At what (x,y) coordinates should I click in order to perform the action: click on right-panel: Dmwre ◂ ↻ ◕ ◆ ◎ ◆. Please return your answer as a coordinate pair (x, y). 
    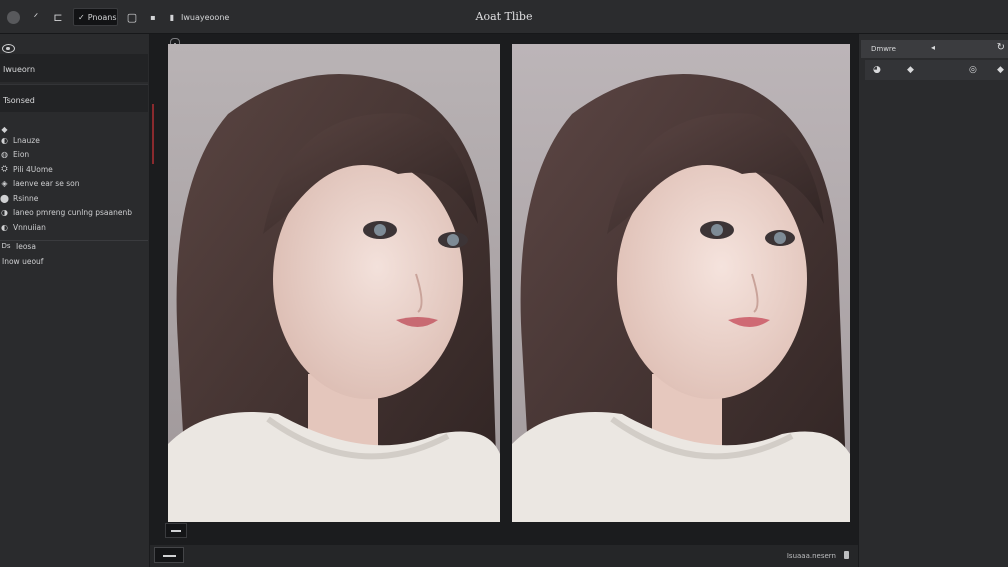
    Looking at the image, I should click on (933, 300).